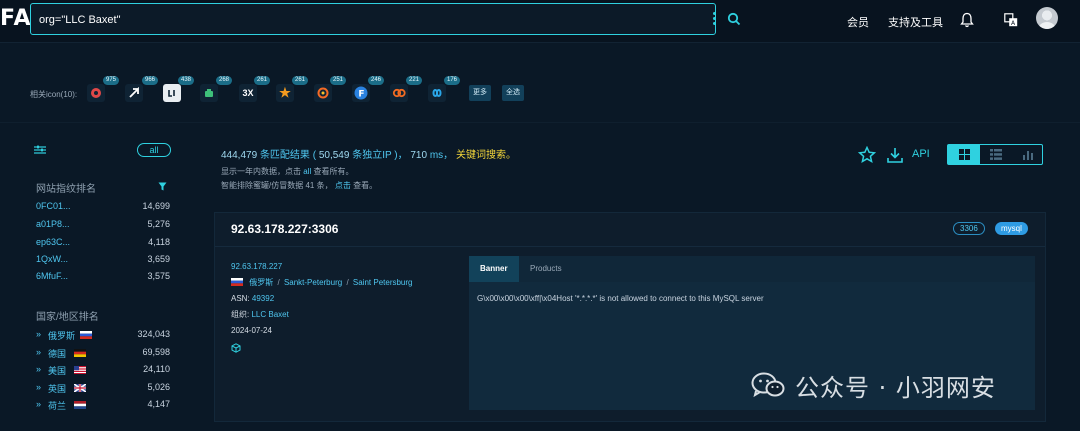 This screenshot has height=431, width=1080. What do you see at coordinates (80, 388) in the screenshot?
I see `uk-flag-icon` at bounding box center [80, 388].